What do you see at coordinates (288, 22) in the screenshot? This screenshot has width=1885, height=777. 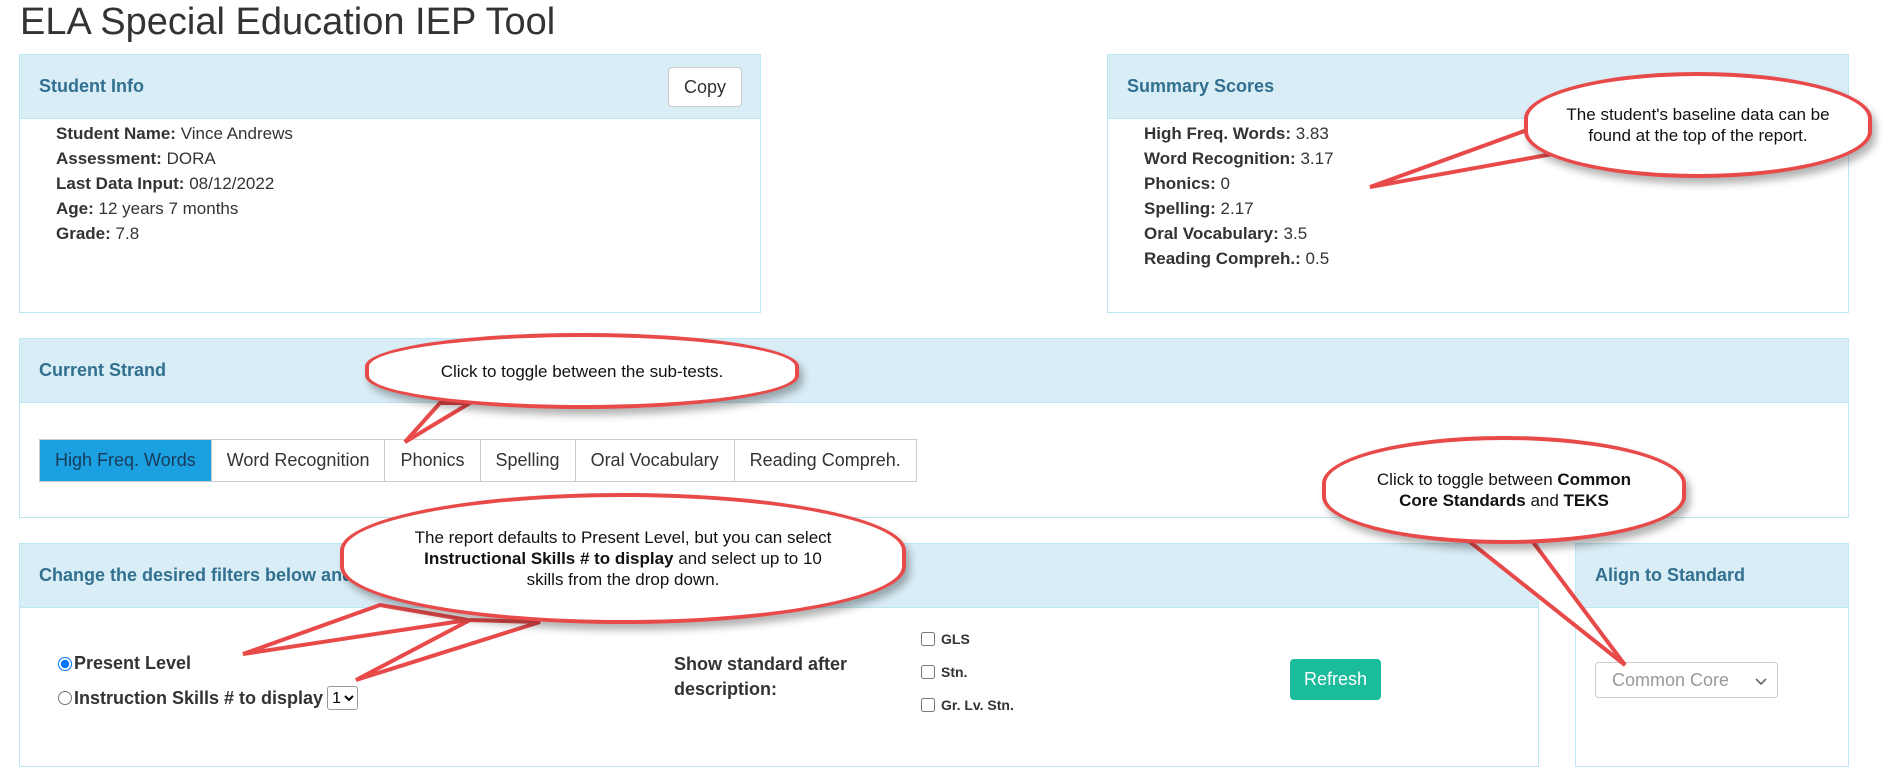 I see `page-title: ELA Special Education IEP Tool` at bounding box center [288, 22].